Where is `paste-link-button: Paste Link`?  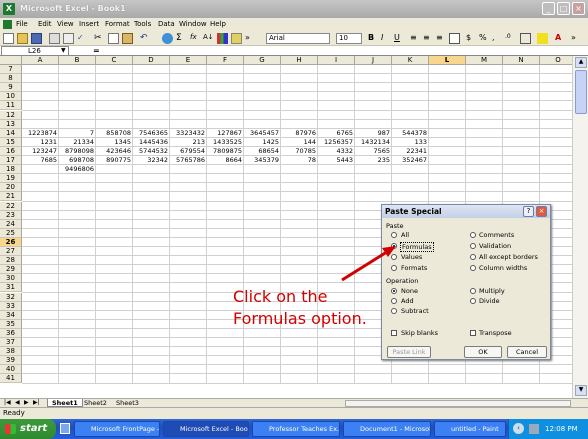
paste-link-button: Paste Link is located at coordinates (409, 352).